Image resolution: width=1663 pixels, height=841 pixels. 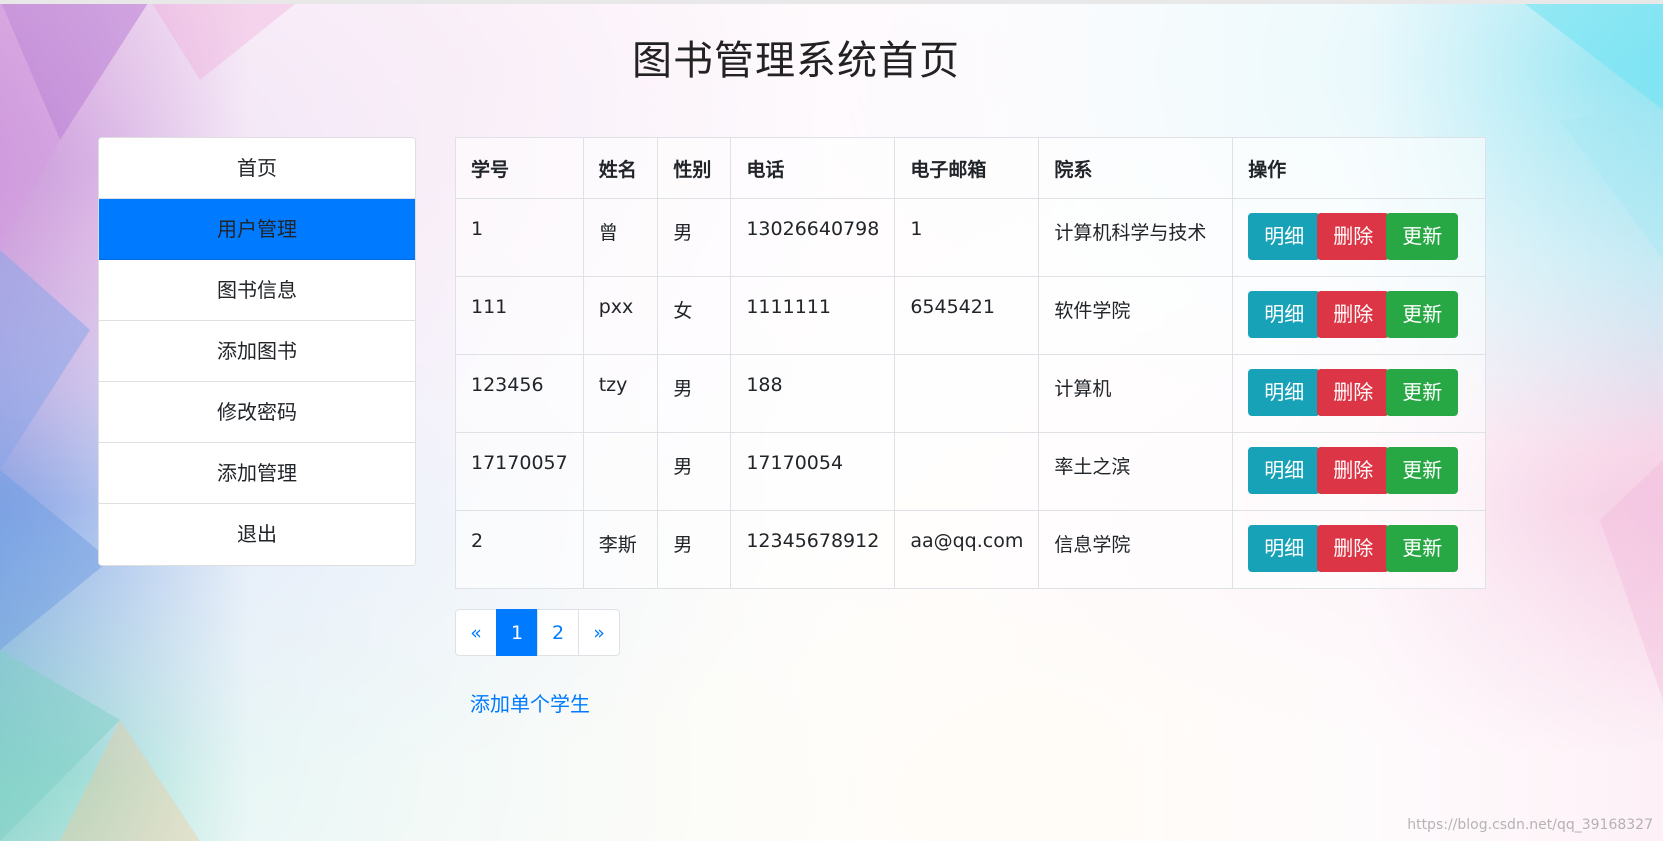 What do you see at coordinates (519, 168) in the screenshot?
I see `header-student-id: 学号` at bounding box center [519, 168].